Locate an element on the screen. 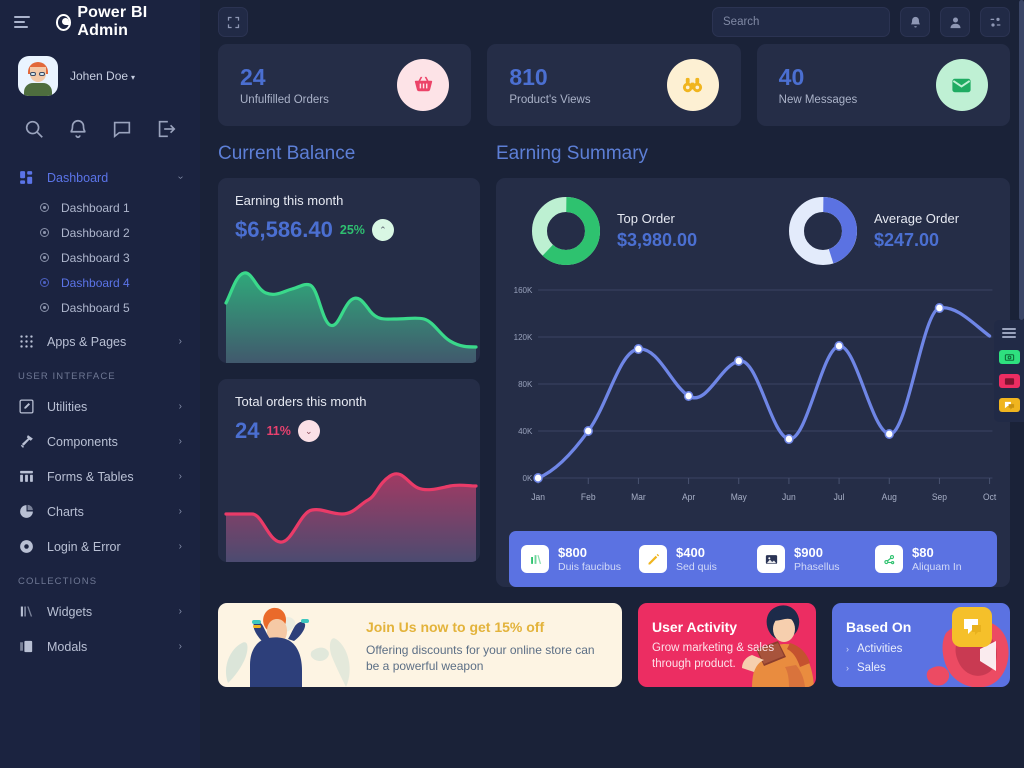  search-box is located at coordinates (808, 28).